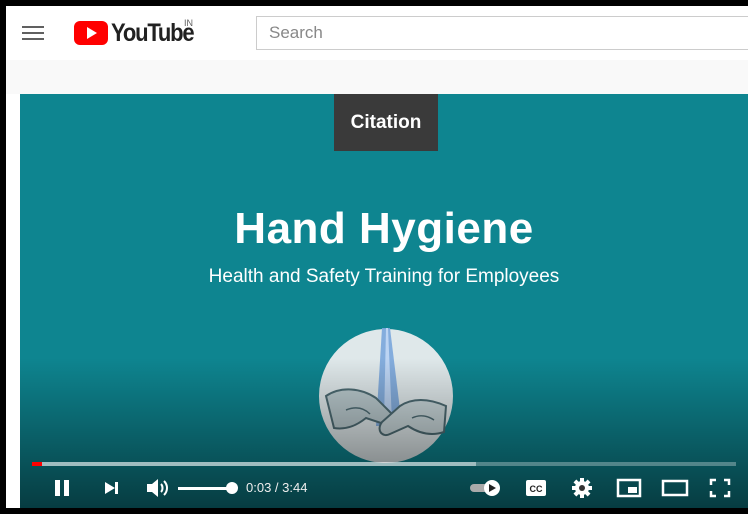  Describe the element at coordinates (153, 32) in the screenshot. I see `logo-text: YouTube` at that location.